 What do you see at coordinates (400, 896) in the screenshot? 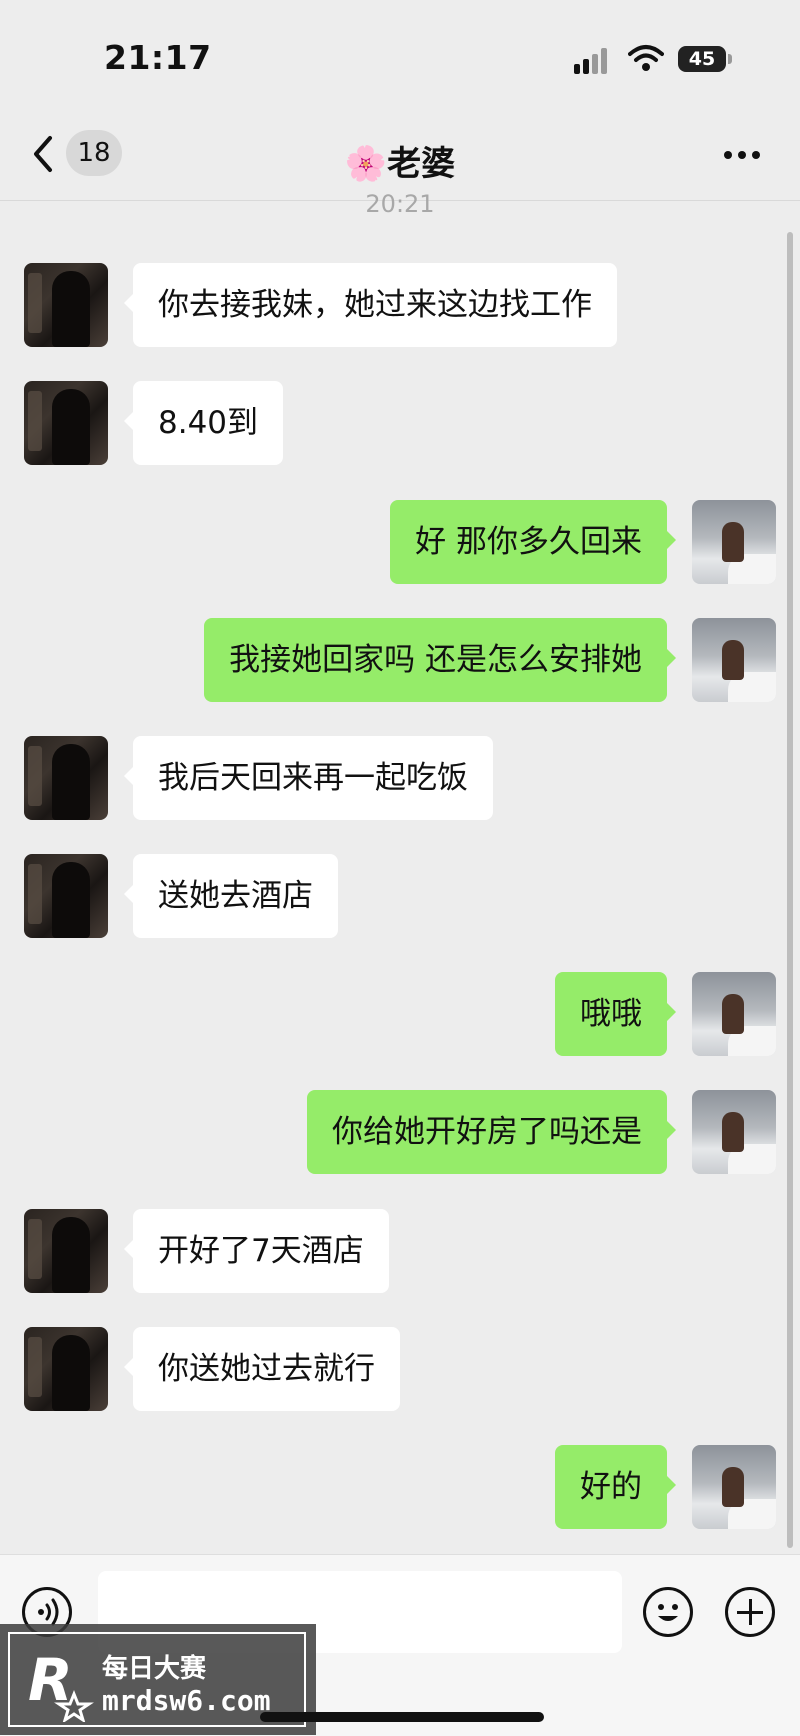
I see `message-row: 送她去酒店` at bounding box center [400, 896].